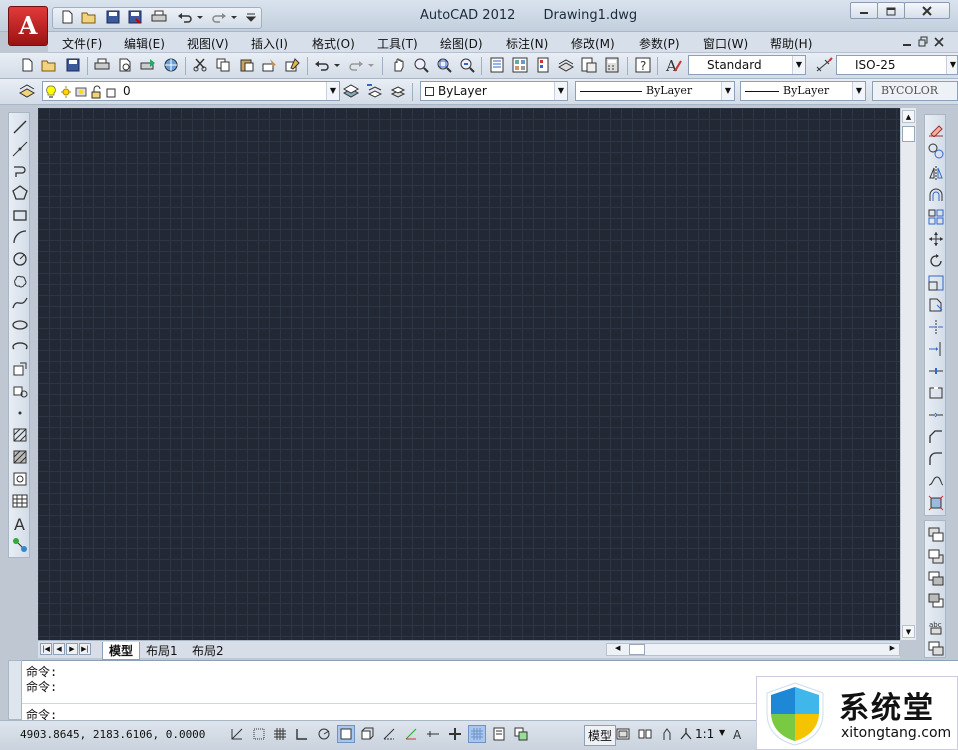 This screenshot has width=958, height=750. I want to click on infer-constraints-icon, so click(237, 734).